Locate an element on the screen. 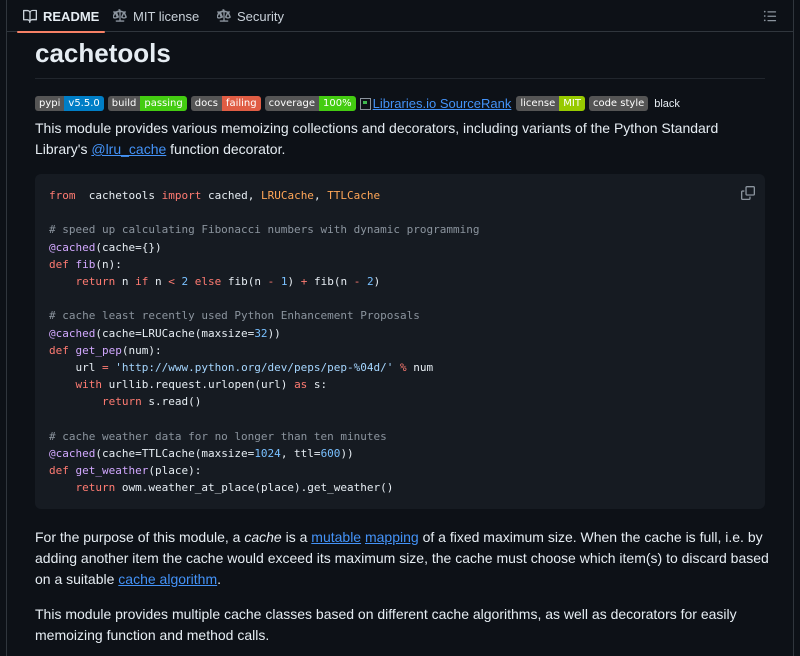  code-token: )) is located at coordinates (274, 333).